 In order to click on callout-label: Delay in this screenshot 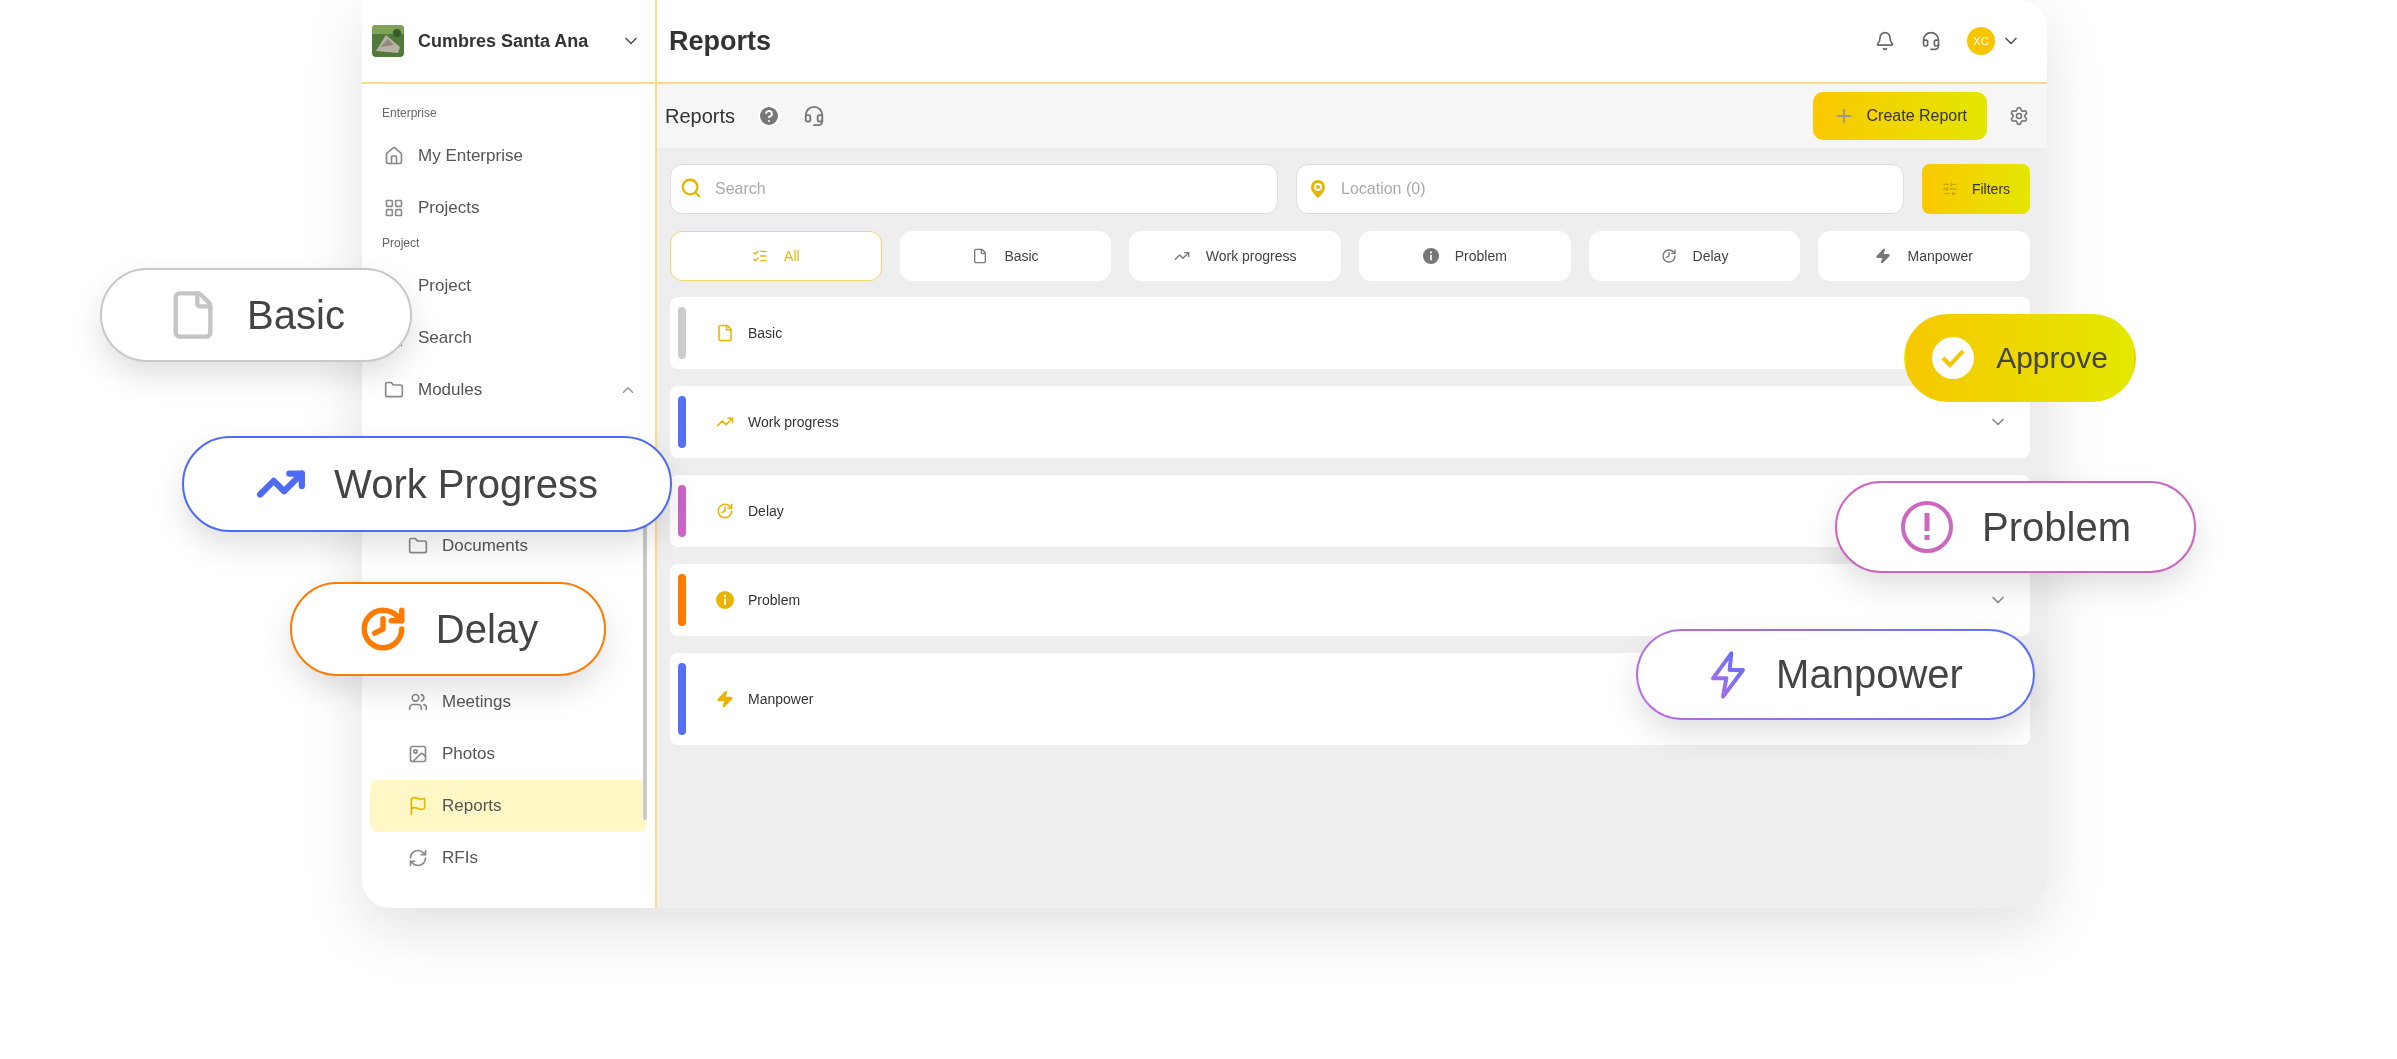, I will do `click(487, 629)`.